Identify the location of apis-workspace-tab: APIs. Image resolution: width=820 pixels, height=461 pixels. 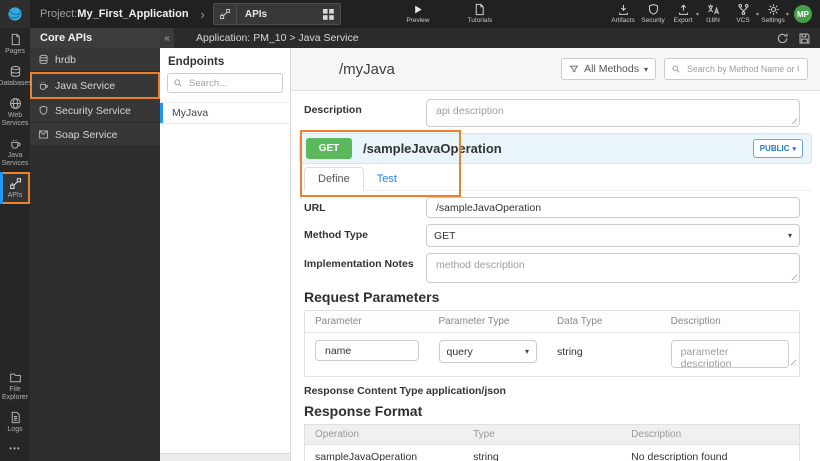
(276, 14).